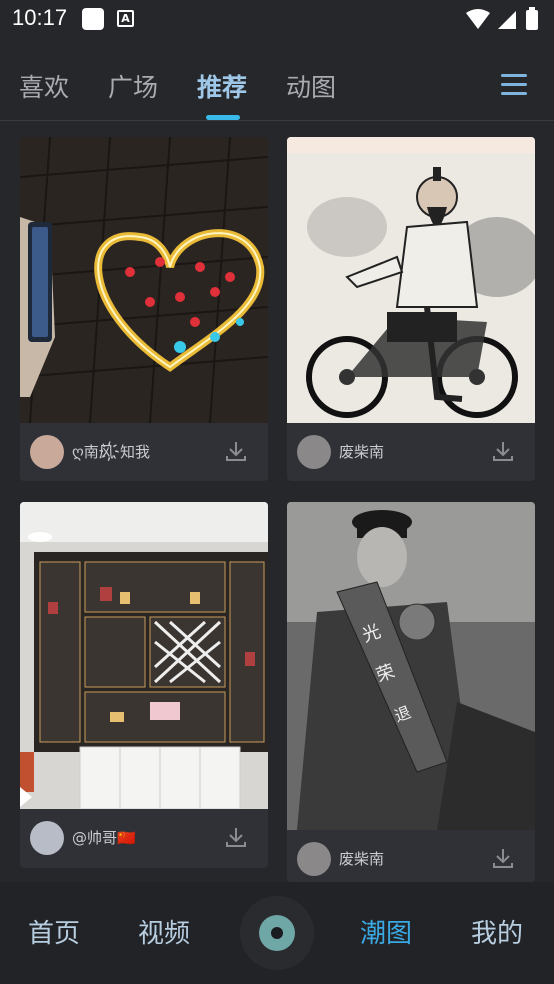  Describe the element at coordinates (164, 931) in the screenshot. I see `nav-video: 视频` at that location.